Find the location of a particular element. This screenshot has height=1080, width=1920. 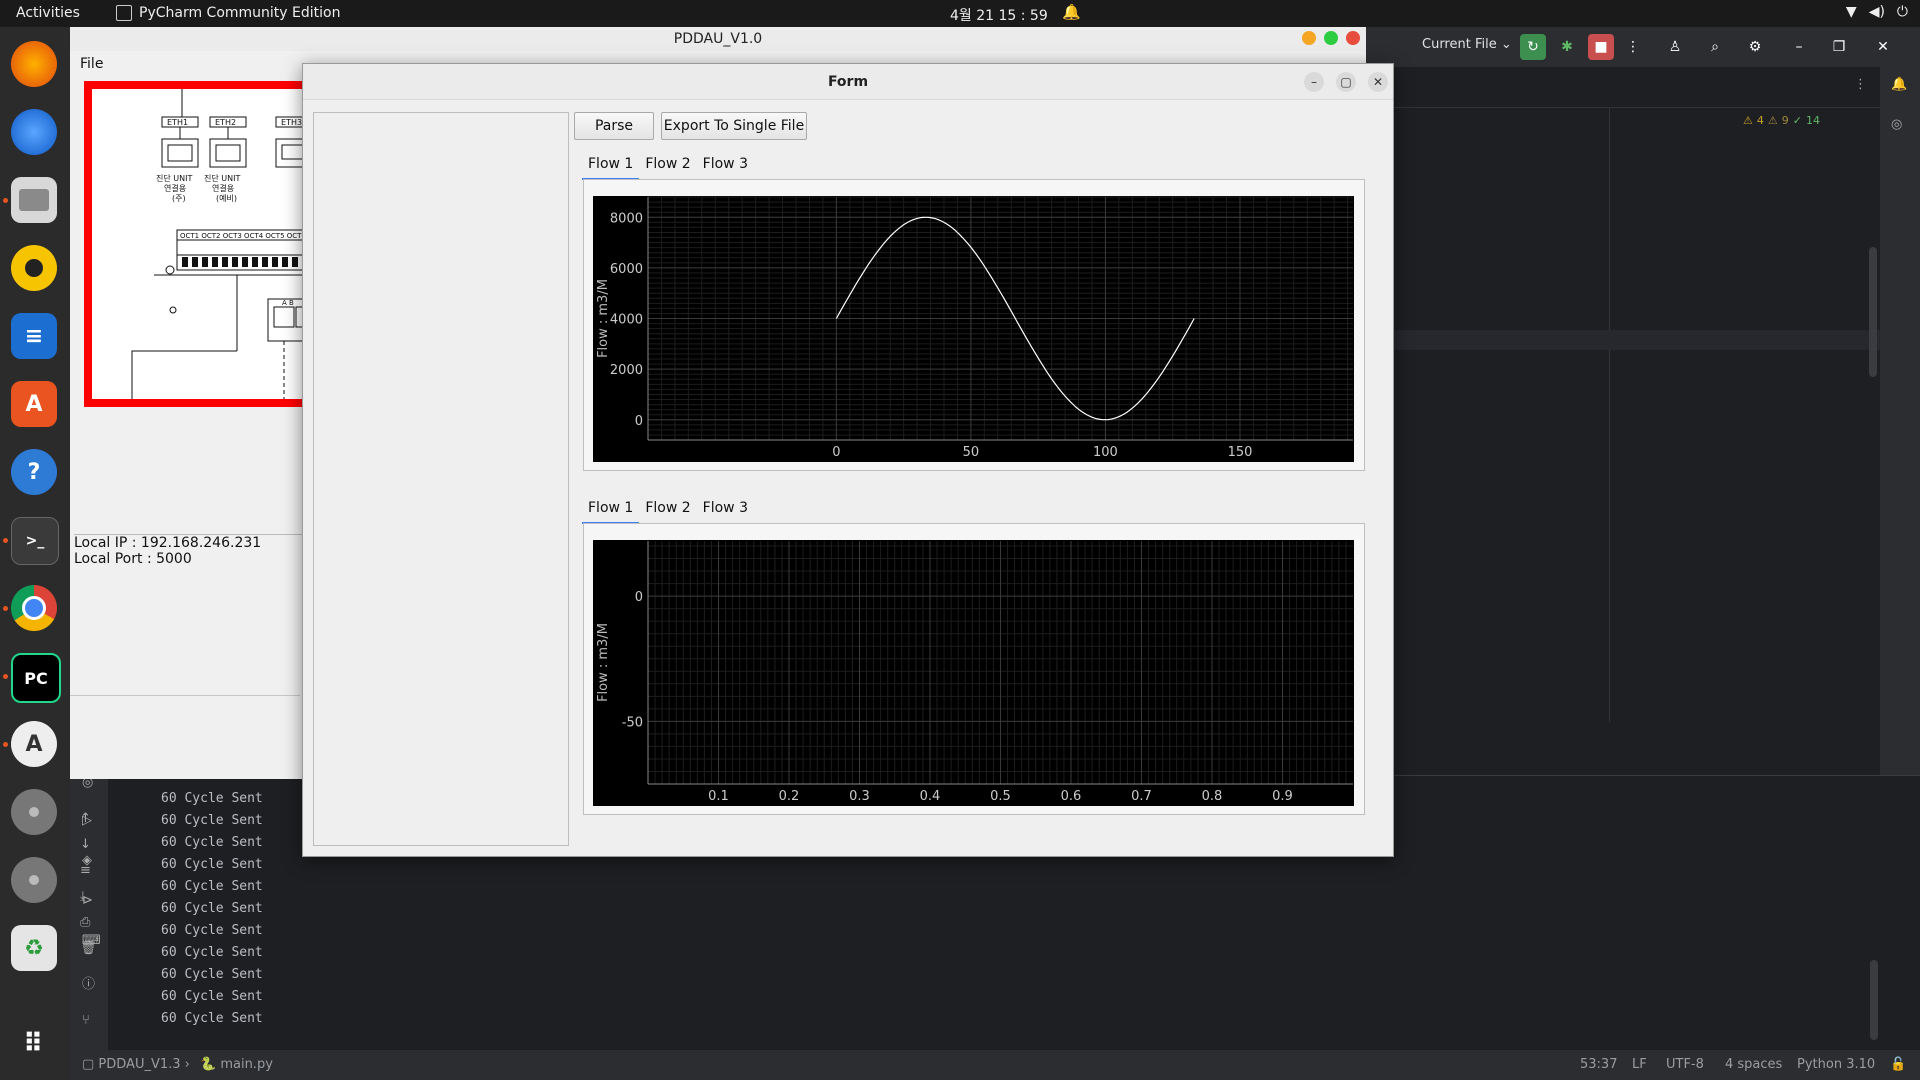

system-tray: ▼ ◀) ⏻ is located at coordinates (1877, 12).